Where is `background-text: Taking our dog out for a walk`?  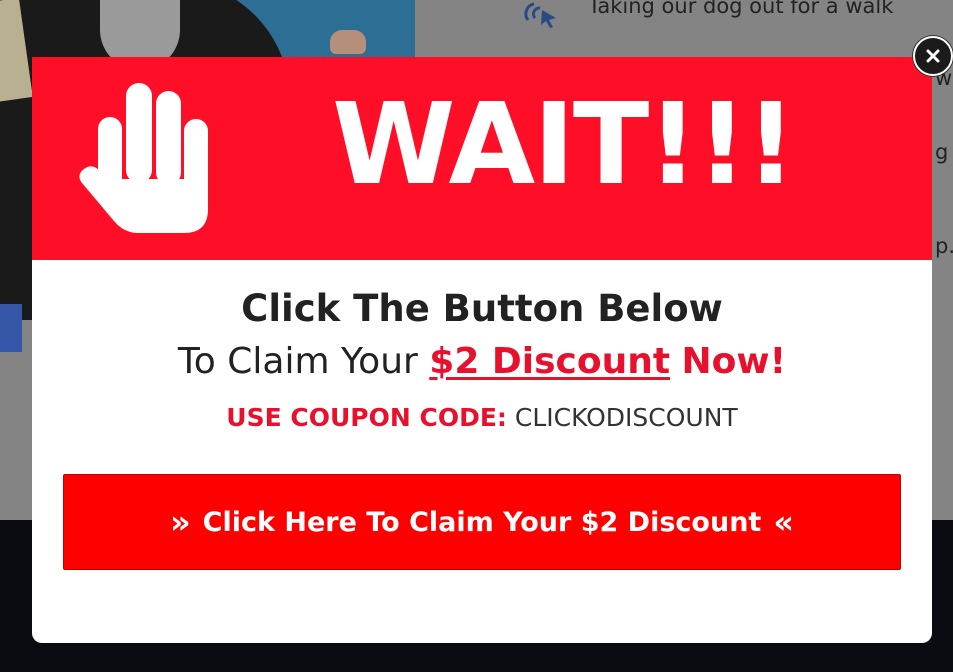 background-text: Taking our dog out for a walk is located at coordinates (741, 9).